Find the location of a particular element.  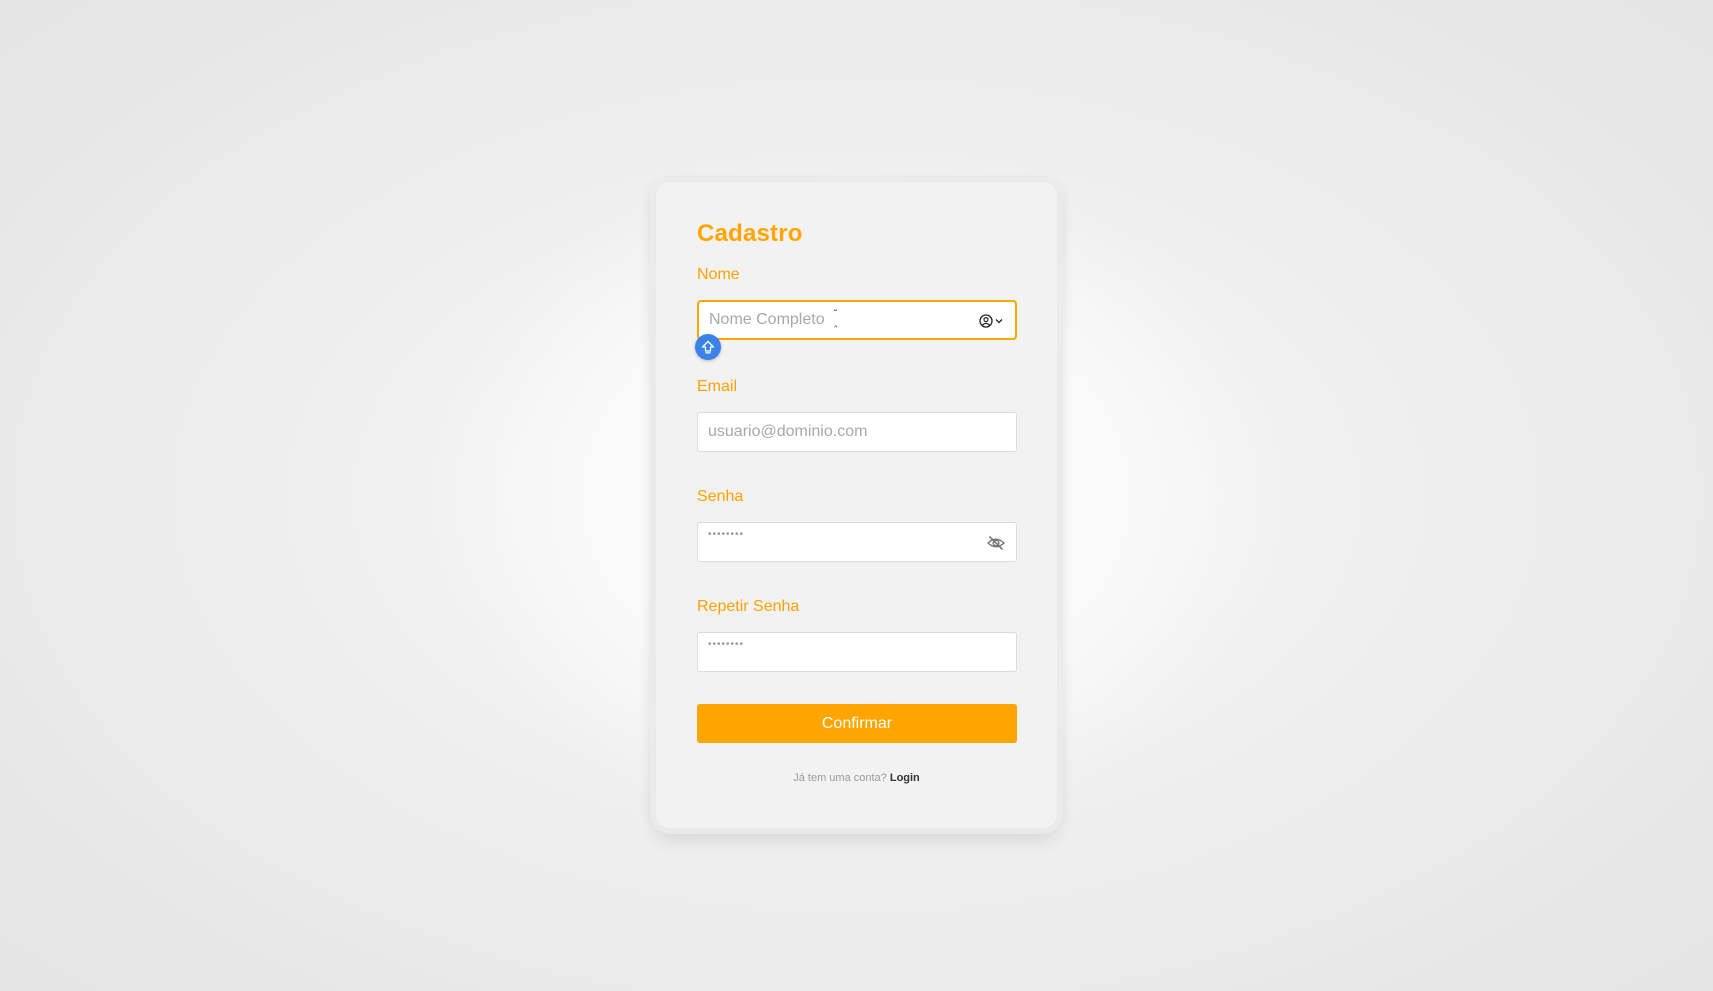

repeat-password-label: Repetir Senha is located at coordinates (748, 606).